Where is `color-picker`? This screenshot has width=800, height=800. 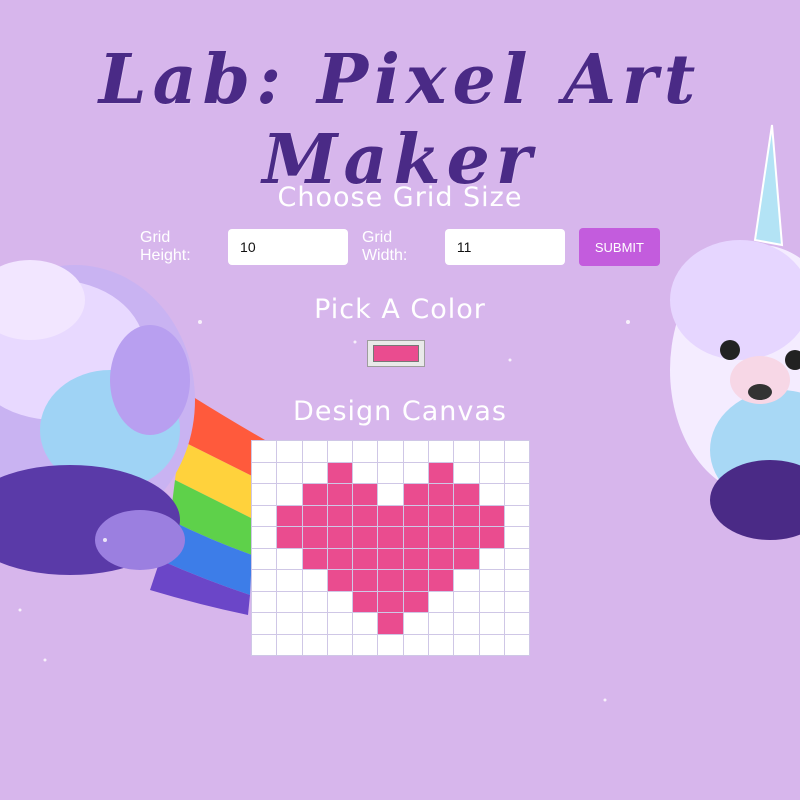
color-picker is located at coordinates (396, 353).